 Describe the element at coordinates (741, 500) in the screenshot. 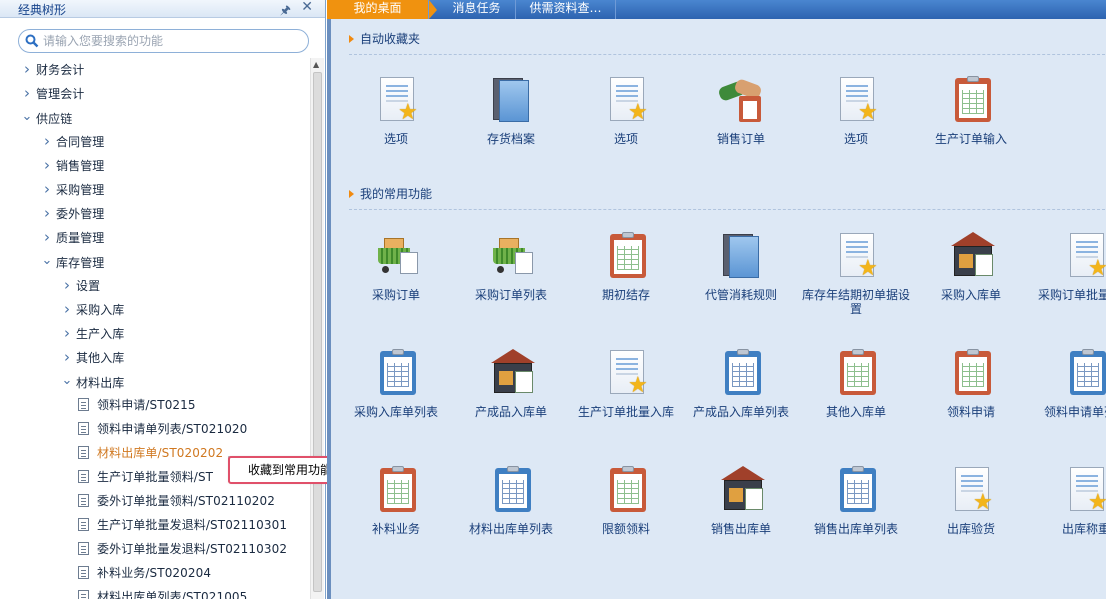

I see `function-tile: 销售出库单` at that location.